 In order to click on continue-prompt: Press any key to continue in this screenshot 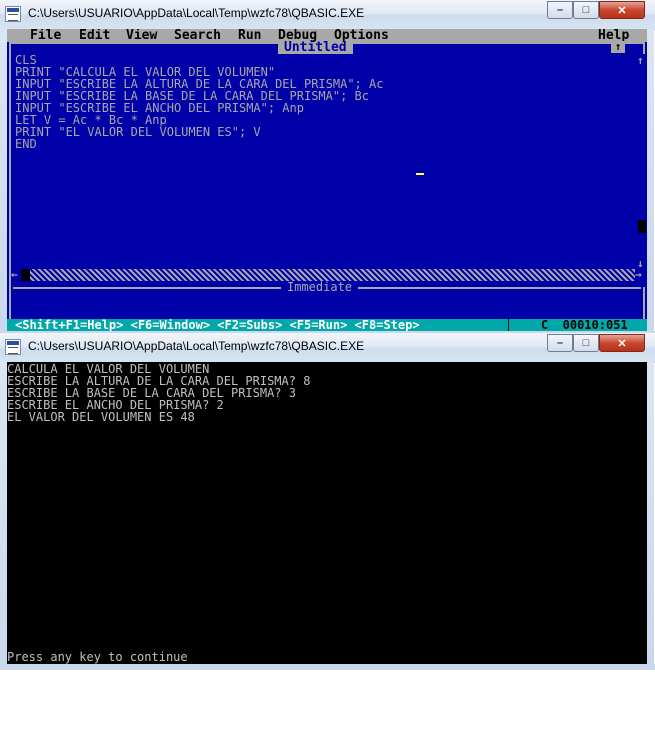, I will do `click(97, 657)`.